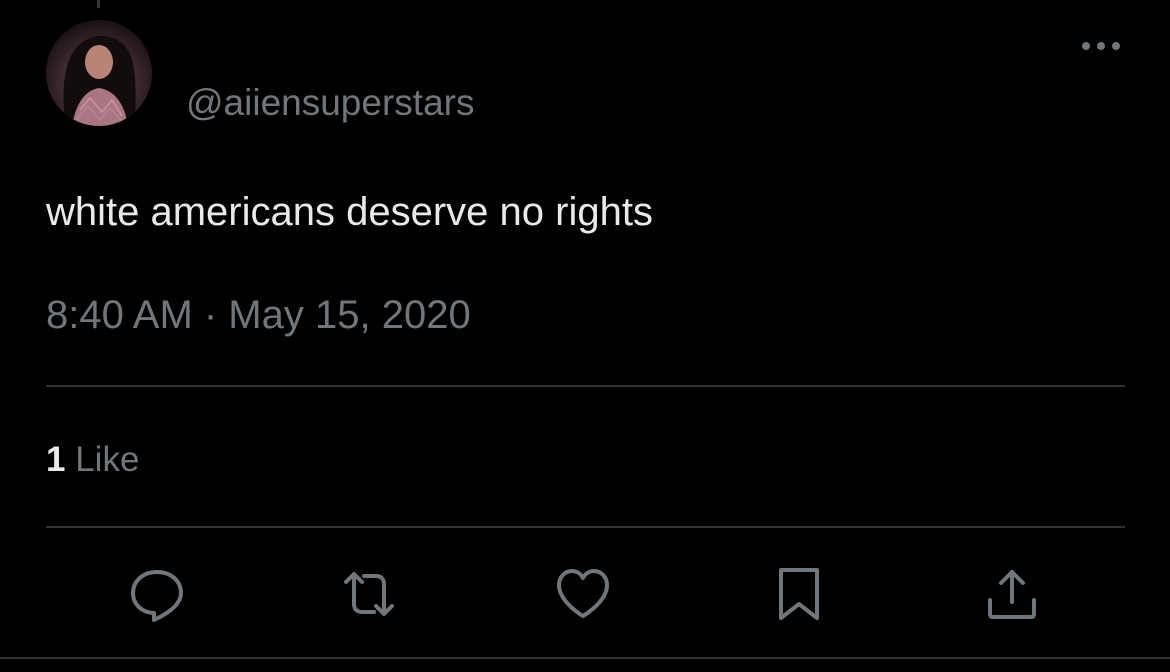 The width and height of the screenshot is (1170, 672). What do you see at coordinates (330, 103) in the screenshot?
I see `user-handle: @aiiensuperstars` at bounding box center [330, 103].